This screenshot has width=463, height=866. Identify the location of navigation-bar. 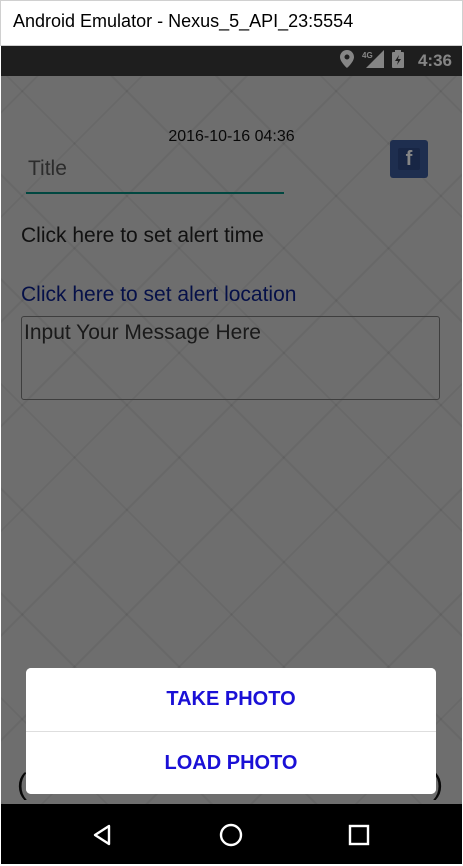
(231, 834).